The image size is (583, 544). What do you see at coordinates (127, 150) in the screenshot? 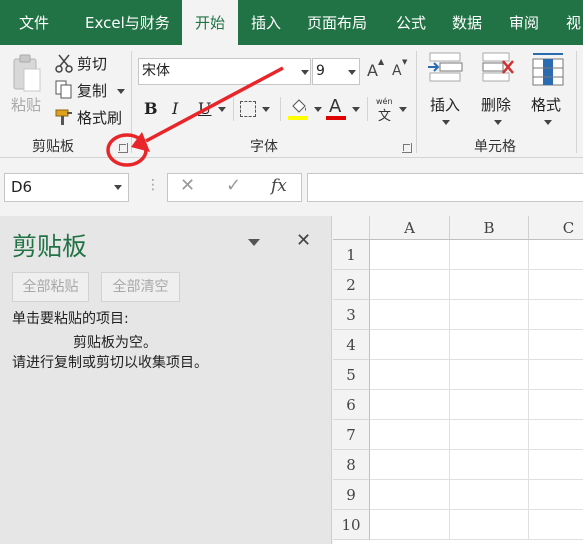
I see `annotation-circle` at bounding box center [127, 150].